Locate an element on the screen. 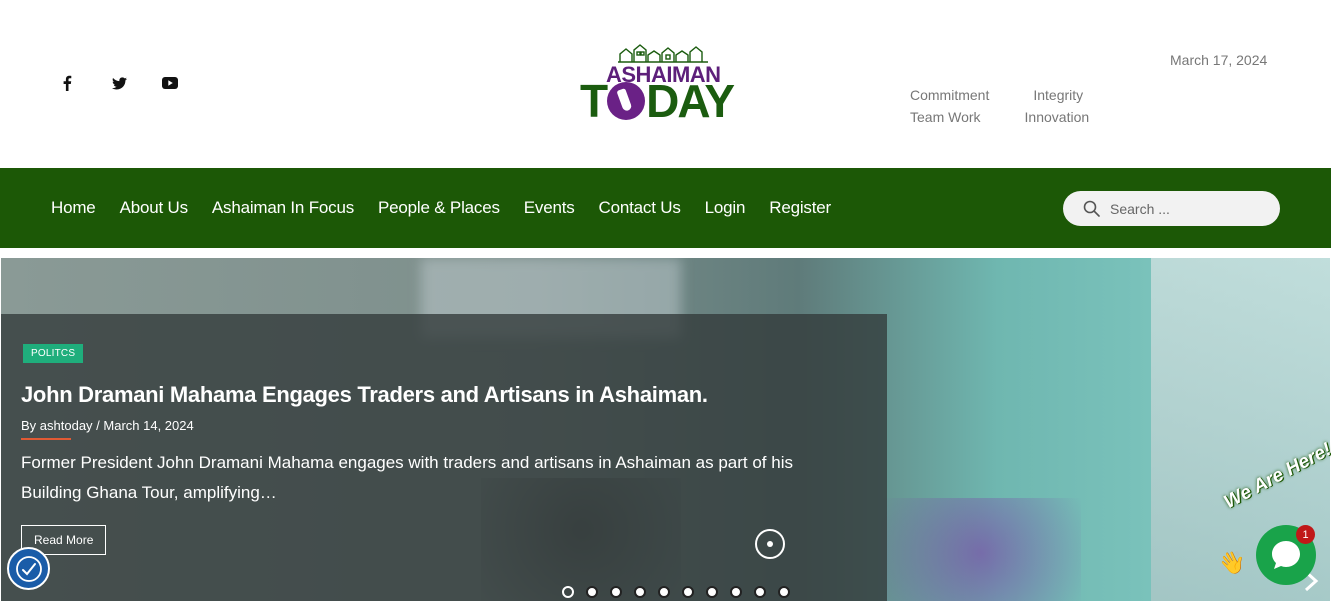 The width and height of the screenshot is (1331, 601). twitter-link is located at coordinates (137, 83).